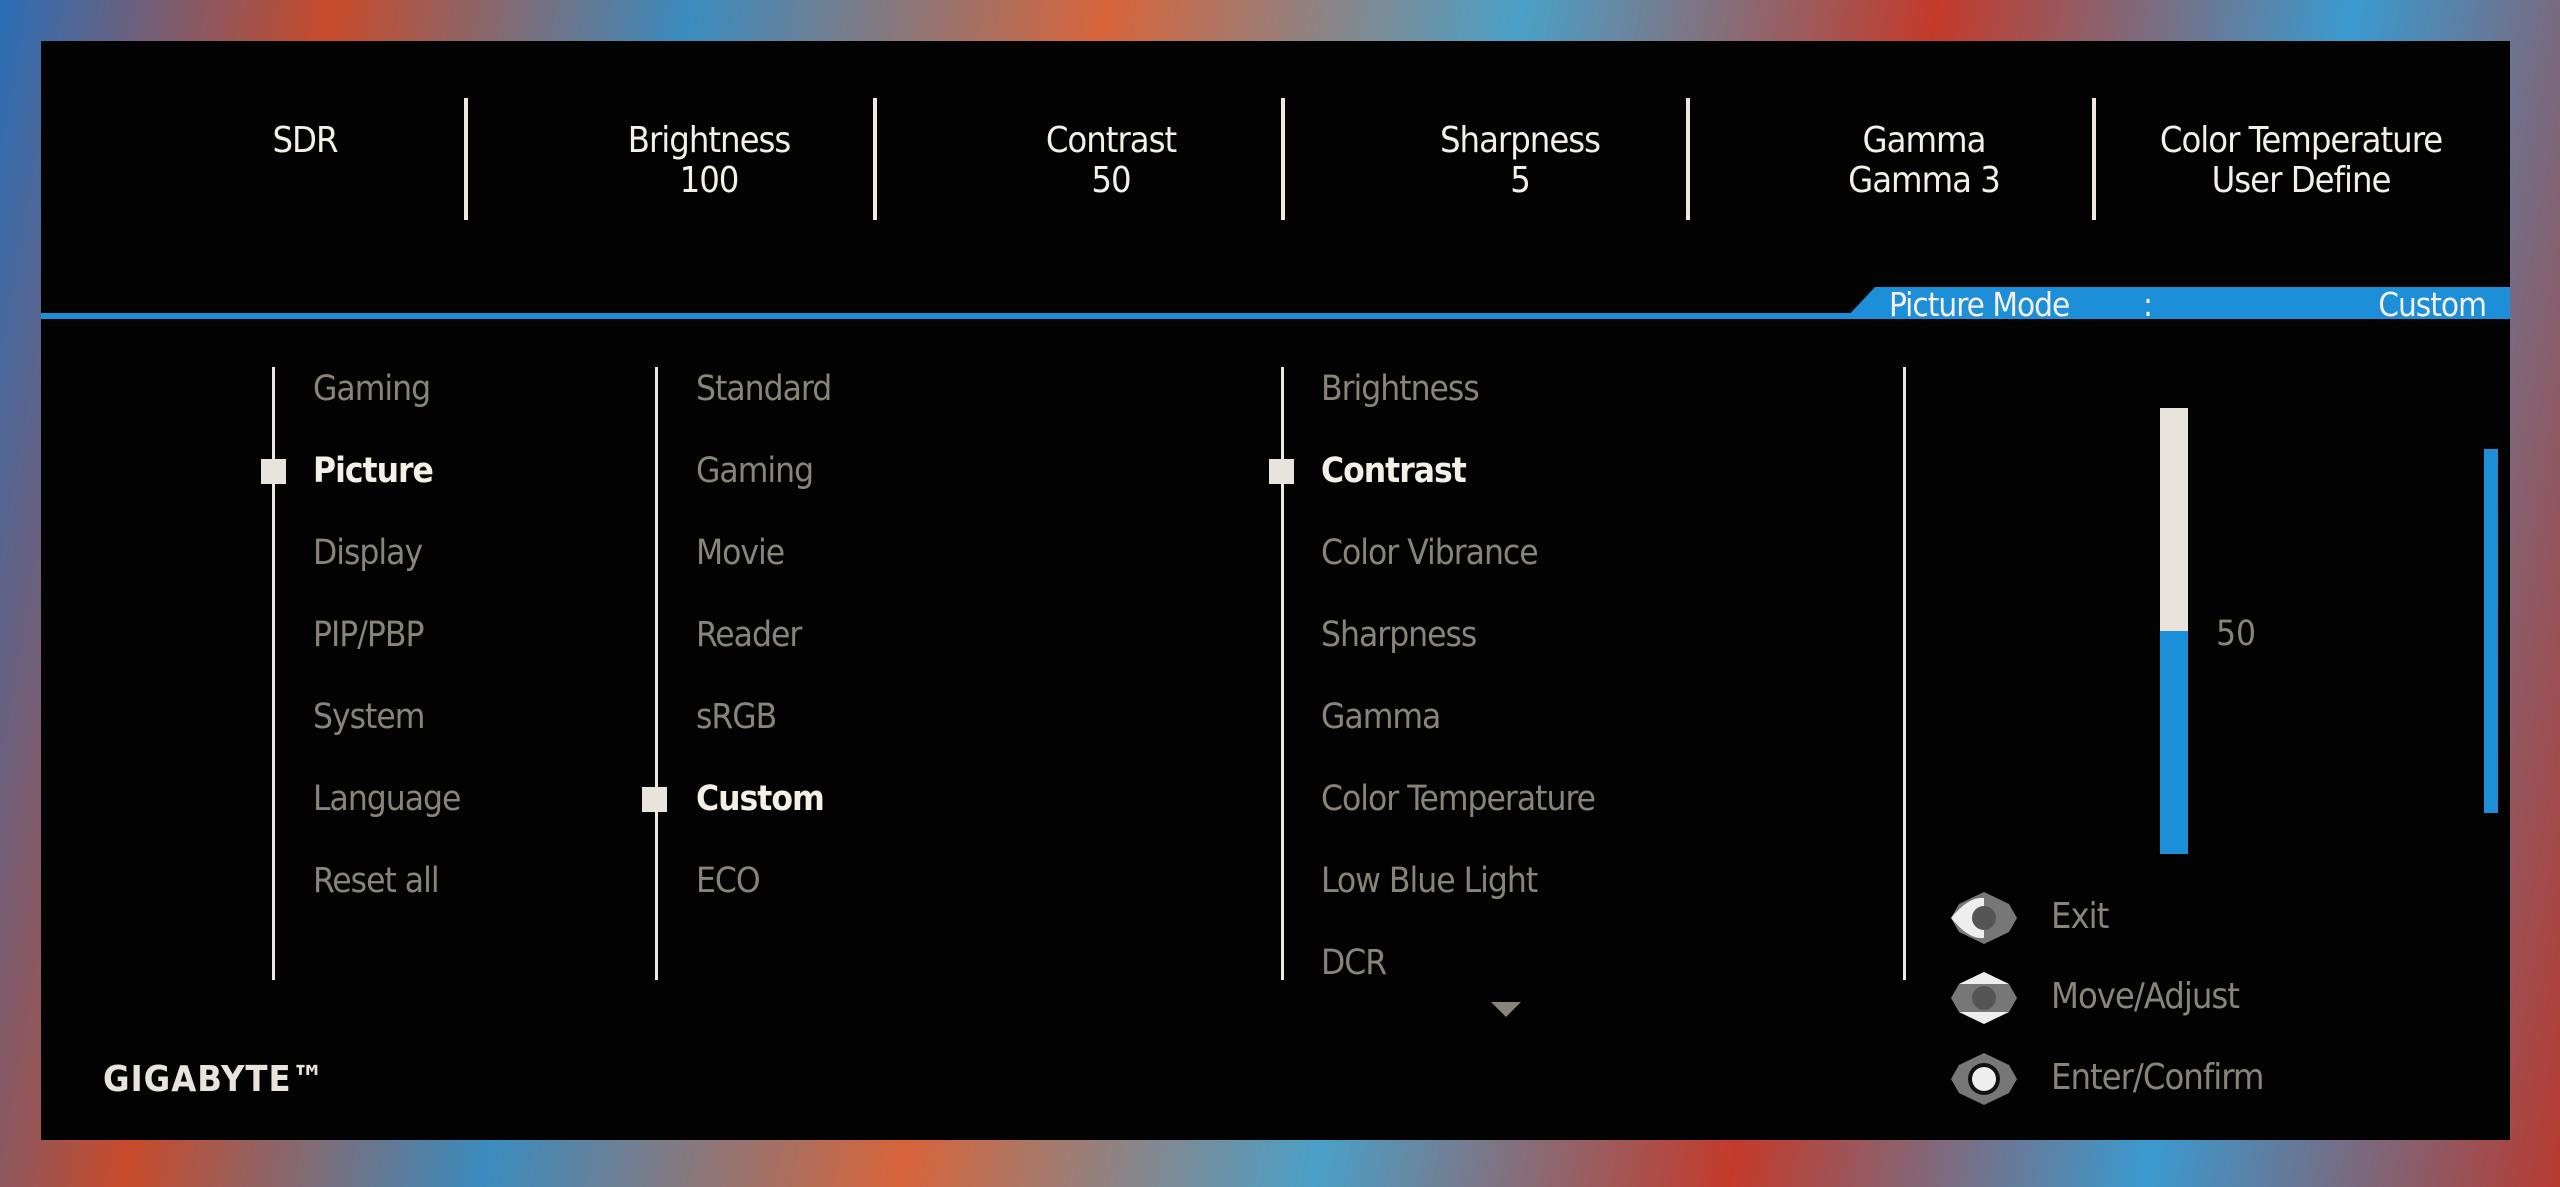 The image size is (2560, 1187). What do you see at coordinates (2301, 140) in the screenshot?
I see `header-label: Color Temperature` at bounding box center [2301, 140].